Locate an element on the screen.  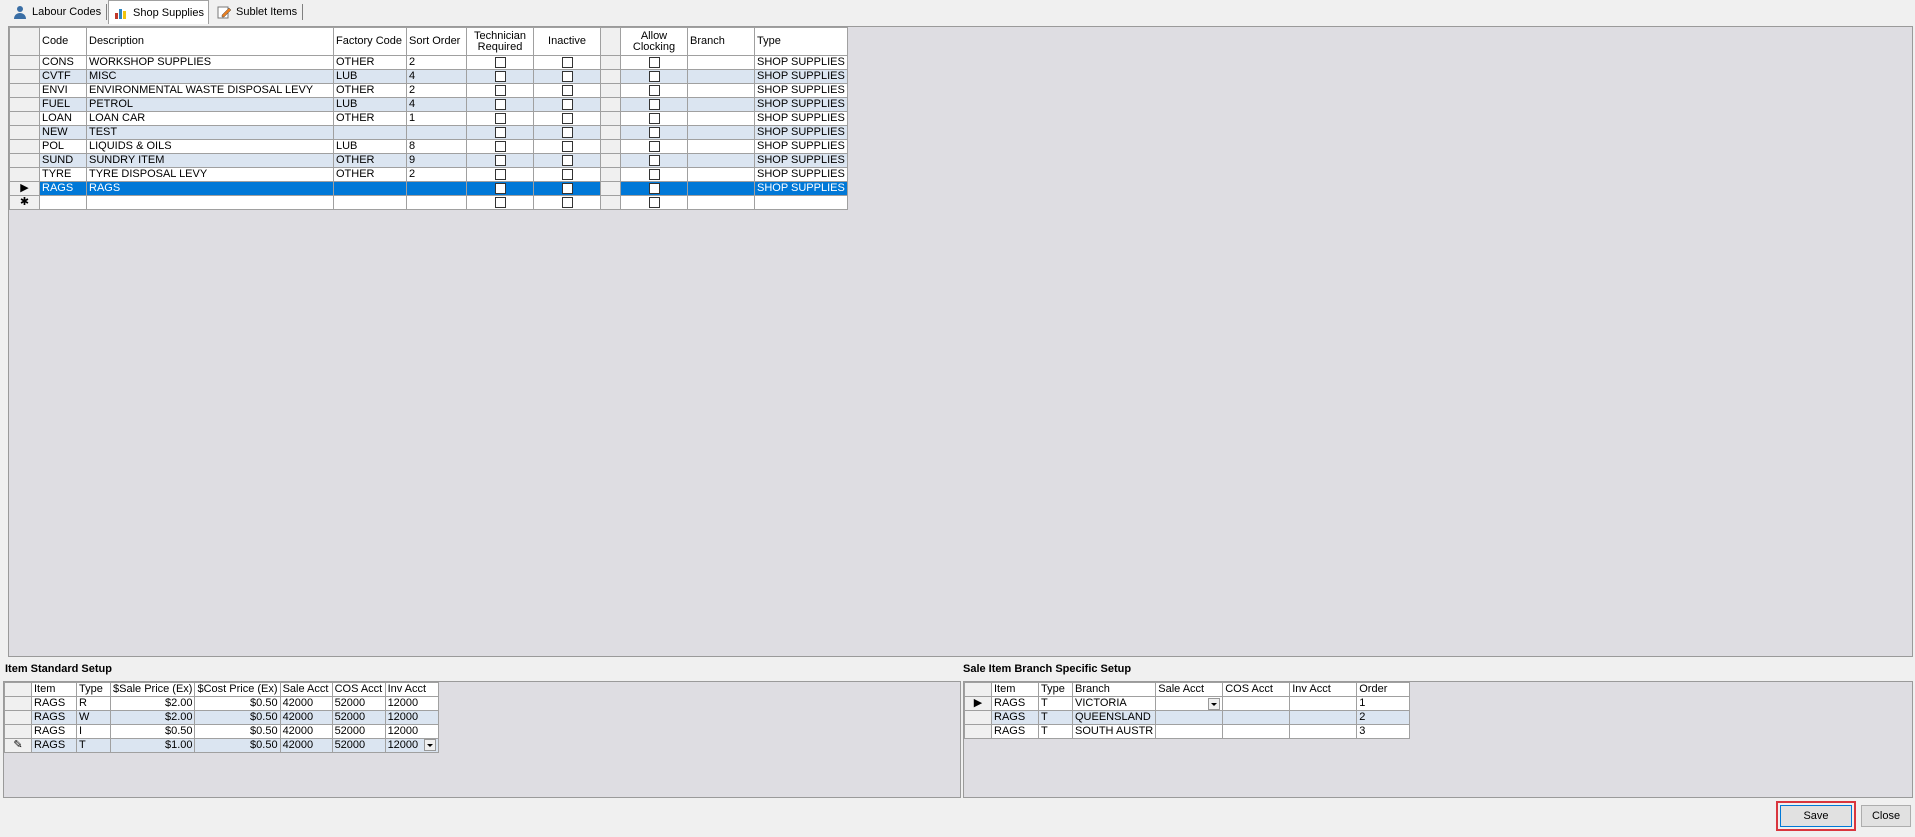
row-header: ✎ is located at coordinates (18, 745).